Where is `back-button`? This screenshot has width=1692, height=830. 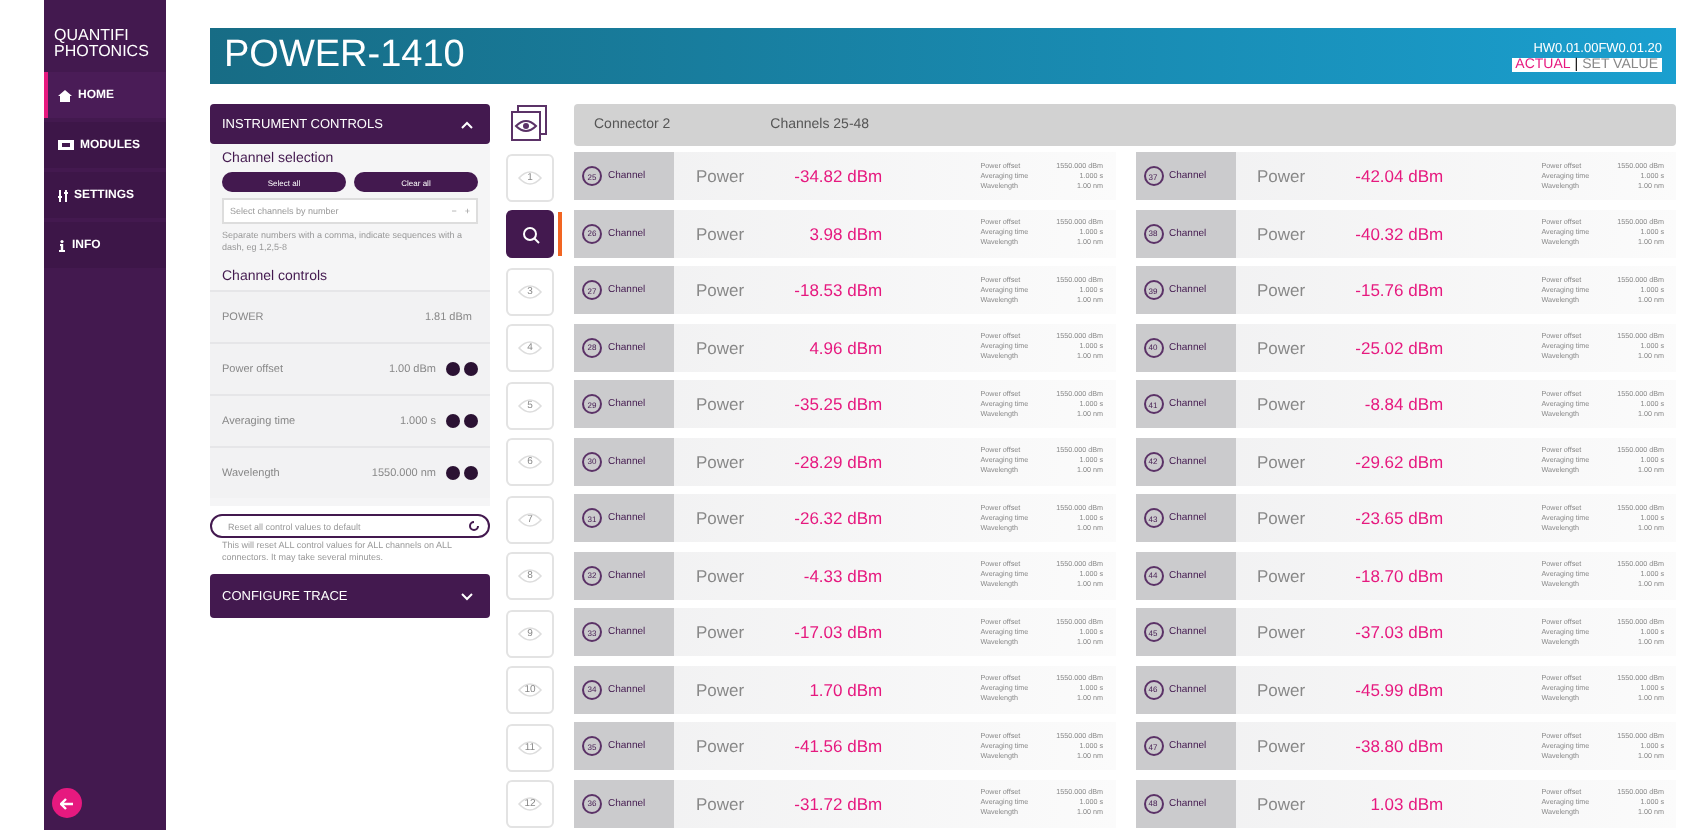 back-button is located at coordinates (67, 803).